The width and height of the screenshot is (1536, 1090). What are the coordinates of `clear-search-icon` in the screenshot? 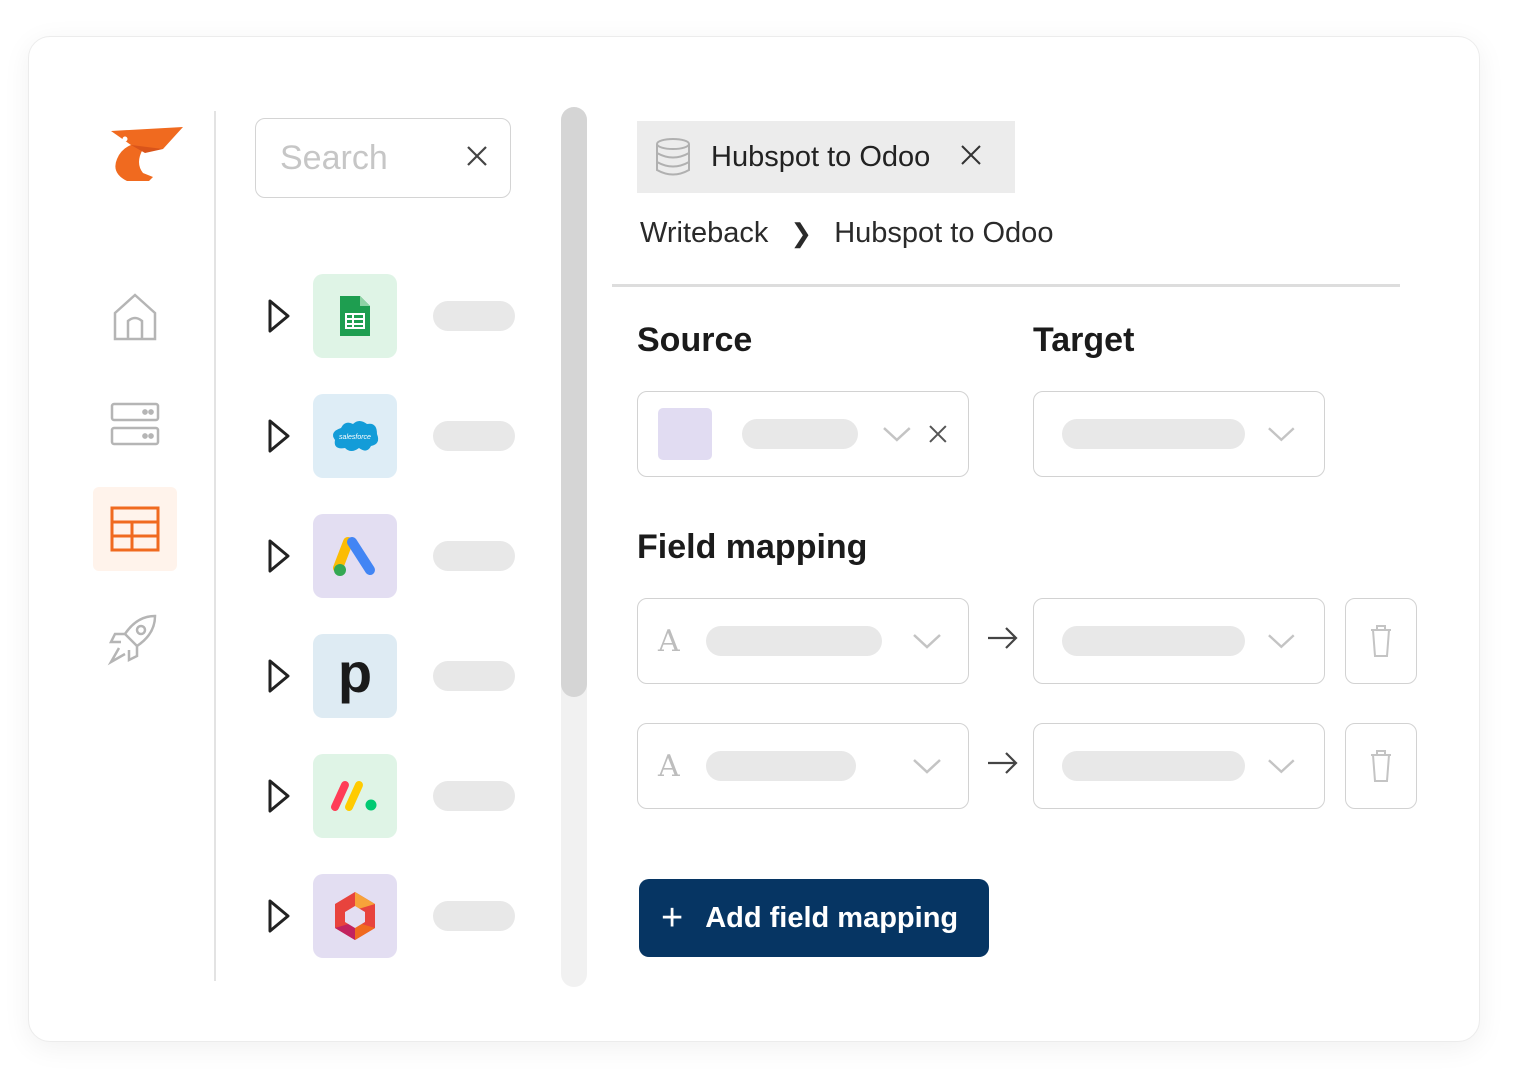 It's located at (477, 158).